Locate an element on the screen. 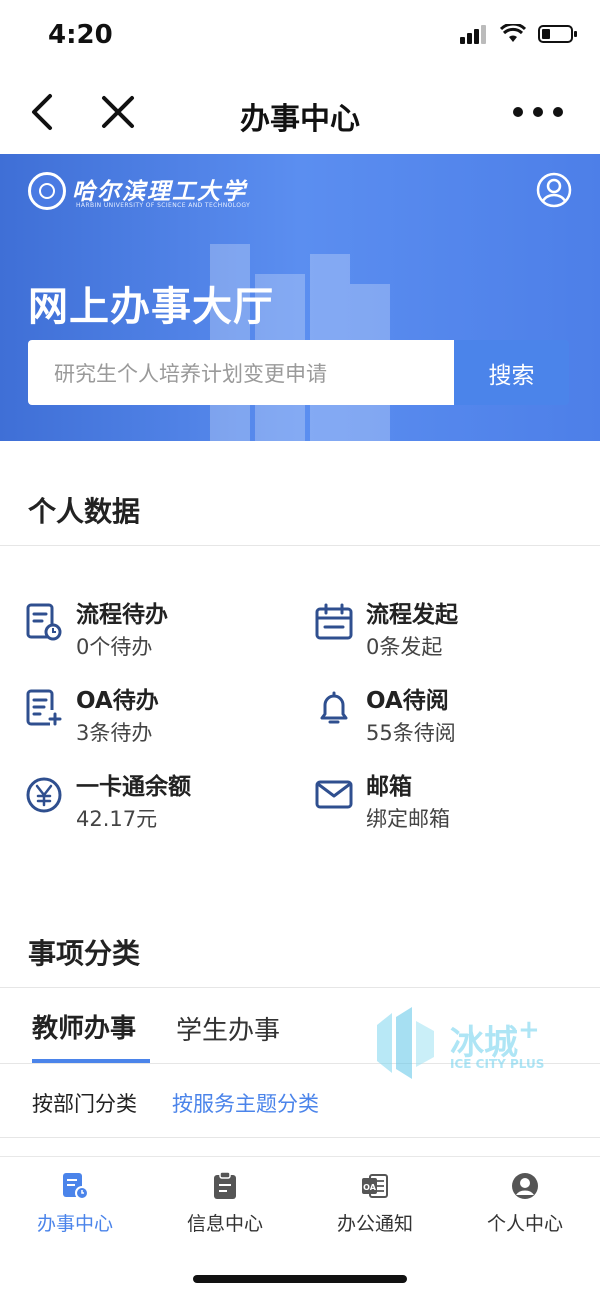 The image size is (600, 1299). user-profile-button is located at coordinates (554, 190).